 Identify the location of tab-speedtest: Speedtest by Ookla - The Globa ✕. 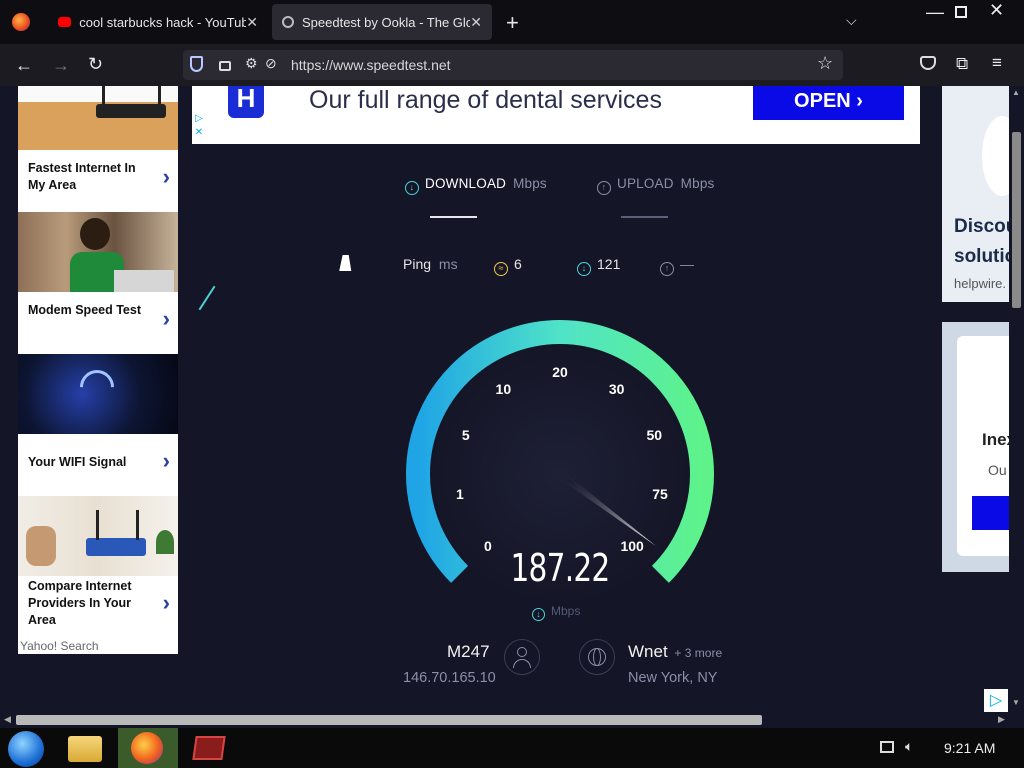
(382, 22).